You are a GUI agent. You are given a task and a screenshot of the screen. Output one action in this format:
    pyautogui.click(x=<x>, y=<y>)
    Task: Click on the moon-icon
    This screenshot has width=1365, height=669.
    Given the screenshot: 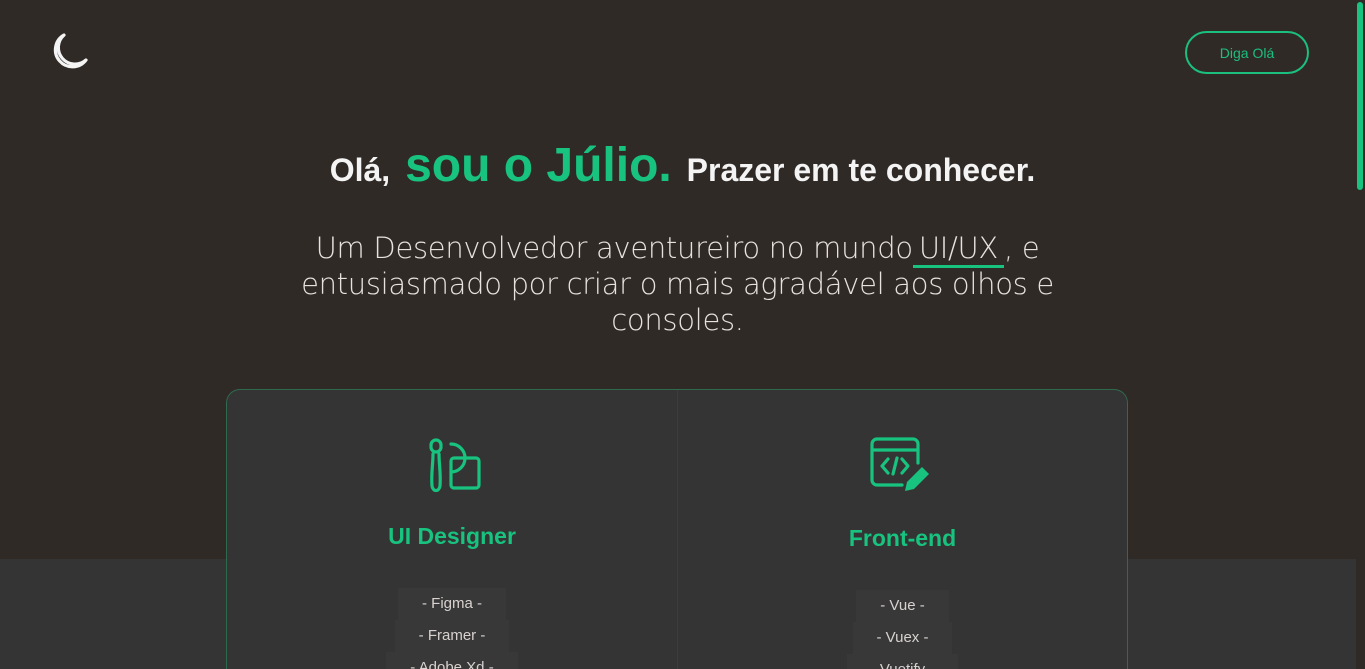 What is the action you would take?
    pyautogui.click(x=68, y=52)
    